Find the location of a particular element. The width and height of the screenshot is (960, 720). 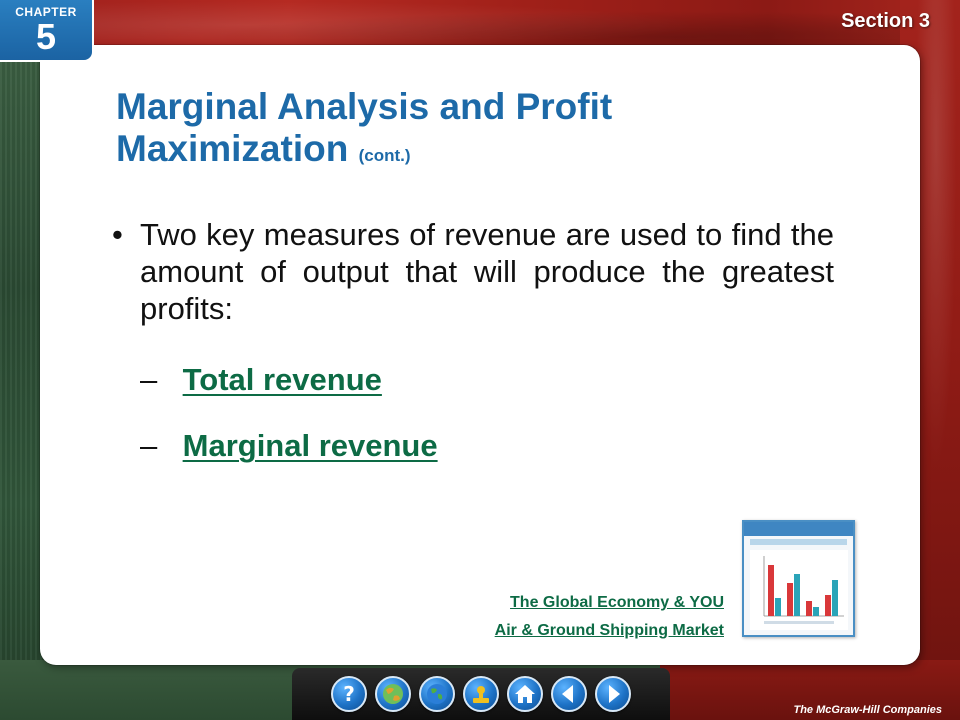

home-icon is located at coordinates (525, 694).